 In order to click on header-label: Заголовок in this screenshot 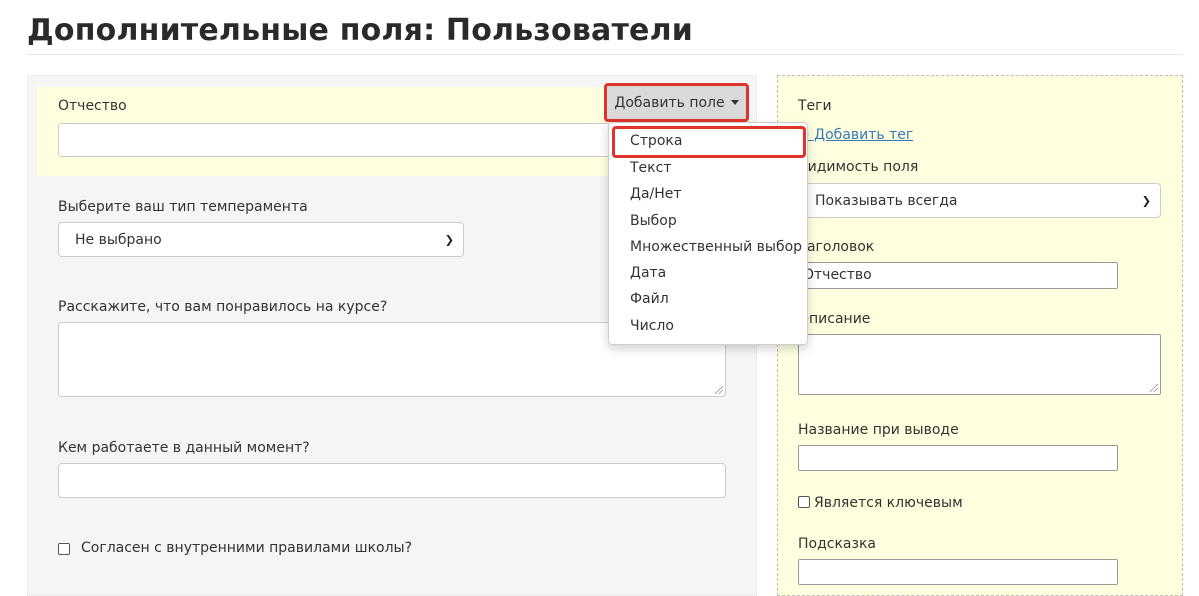, I will do `click(836, 247)`.